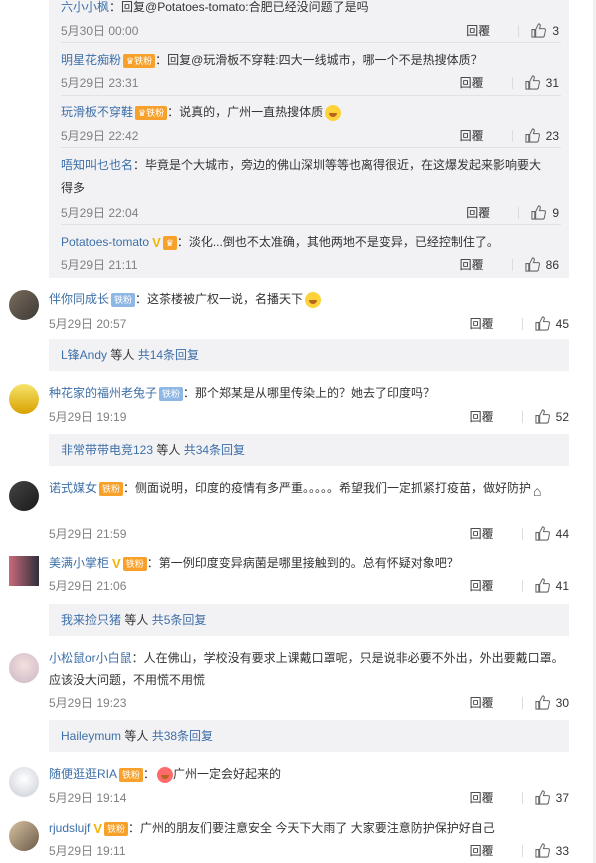  Describe the element at coordinates (552, 585) in the screenshot. I see `like-button: 41` at that location.